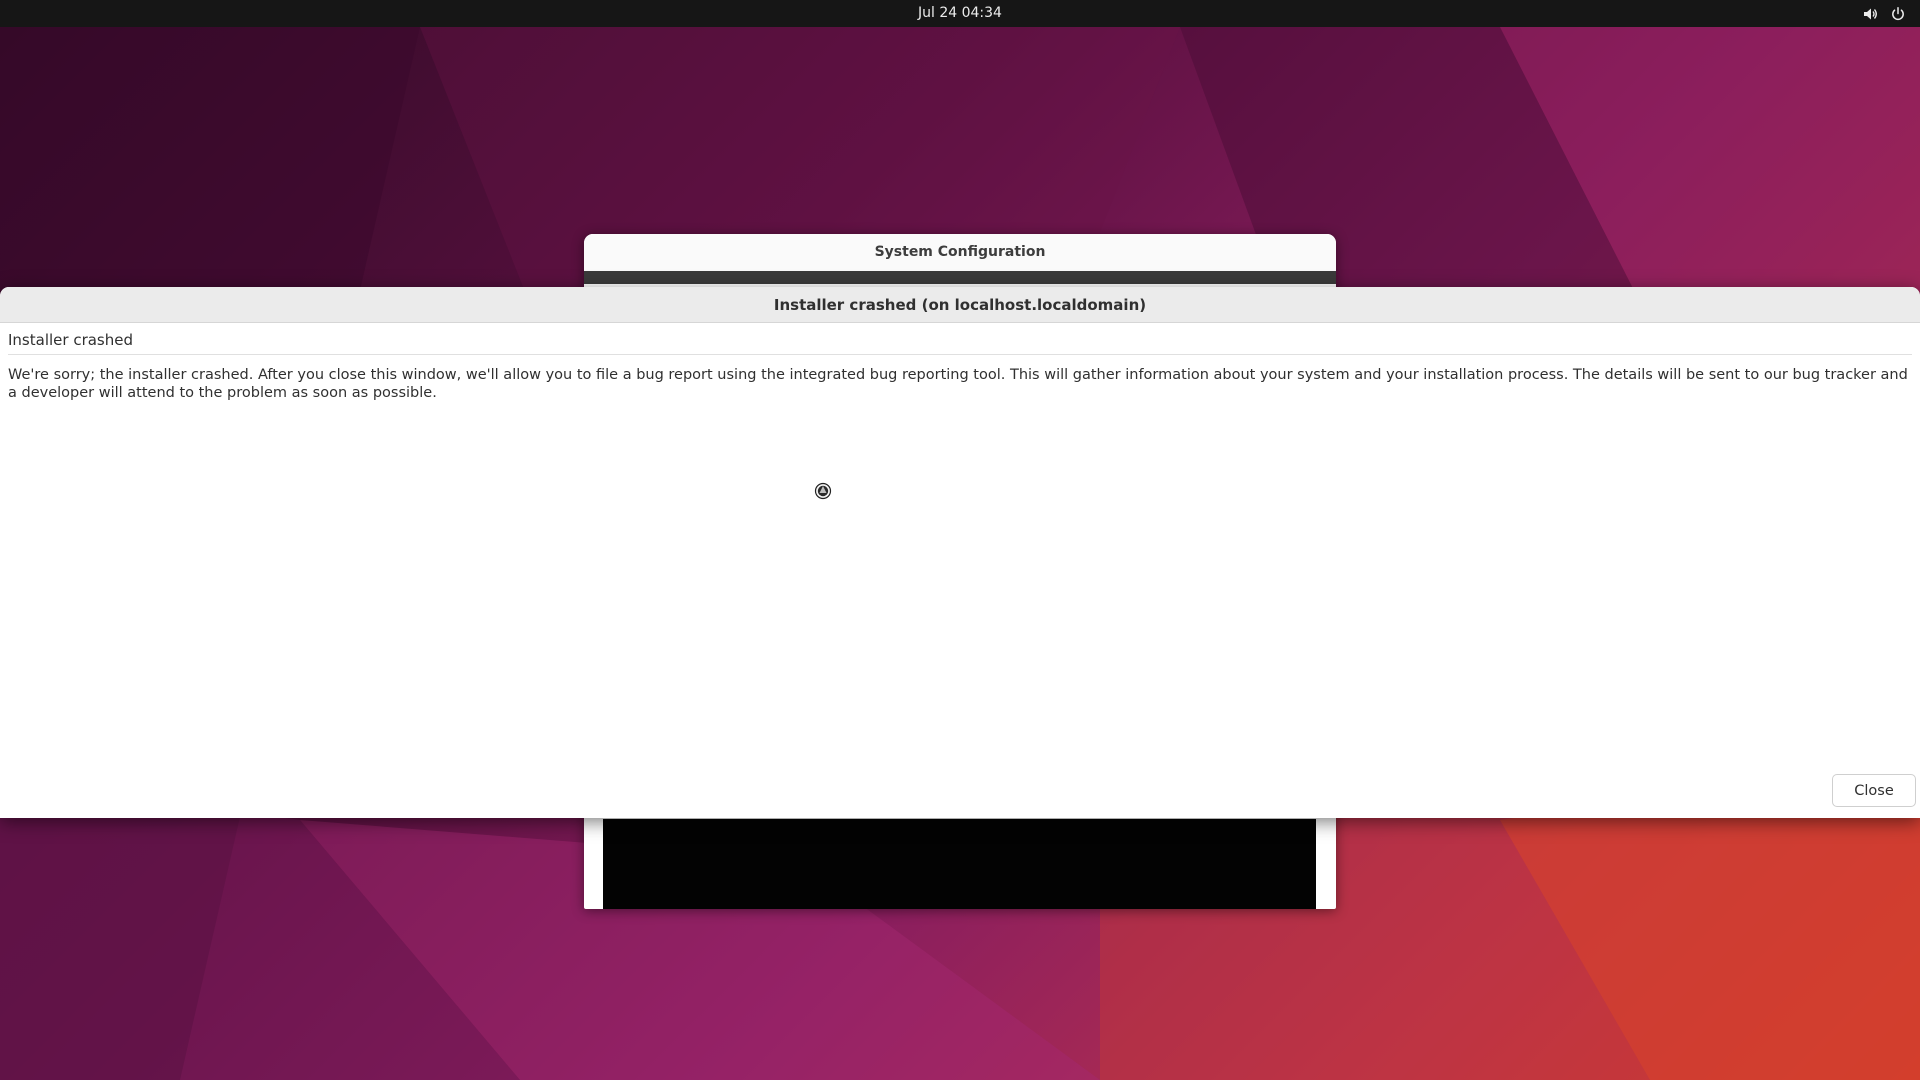 The width and height of the screenshot is (1920, 1080). I want to click on window-header-strip, so click(960, 277).